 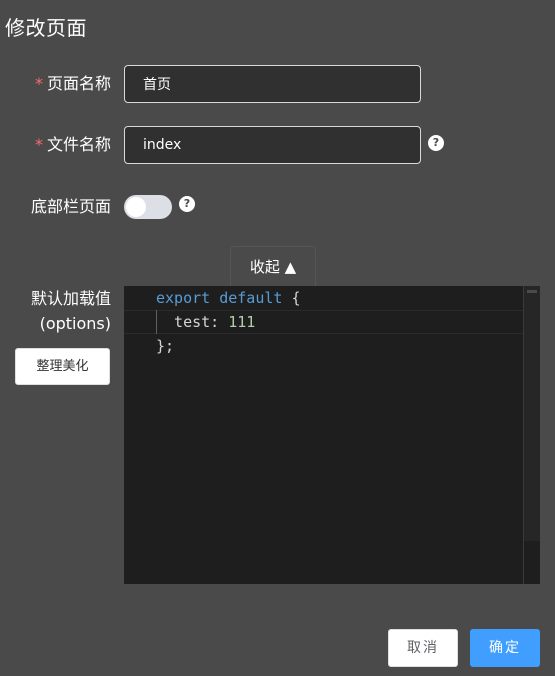 I want to click on file-name-row: *文件名称 ?, so click(x=277, y=146).